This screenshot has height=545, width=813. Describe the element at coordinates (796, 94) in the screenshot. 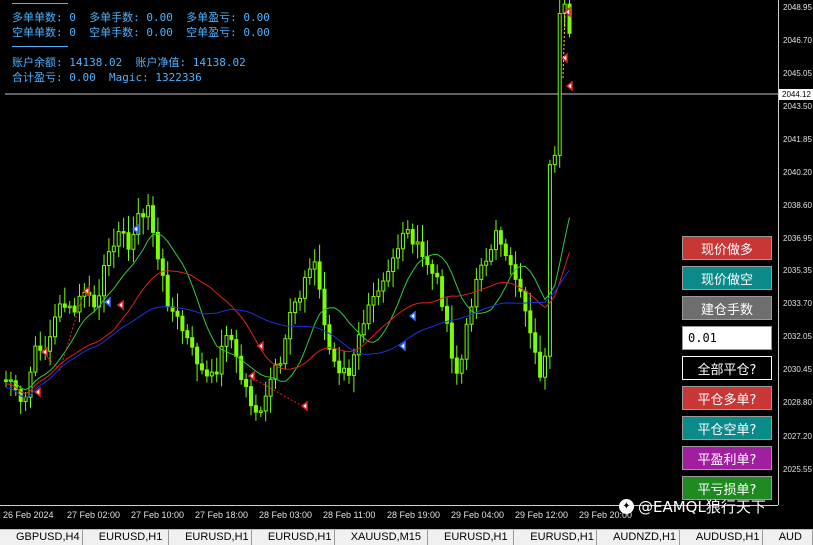

I see `current-price-tag: 2044.12` at that location.